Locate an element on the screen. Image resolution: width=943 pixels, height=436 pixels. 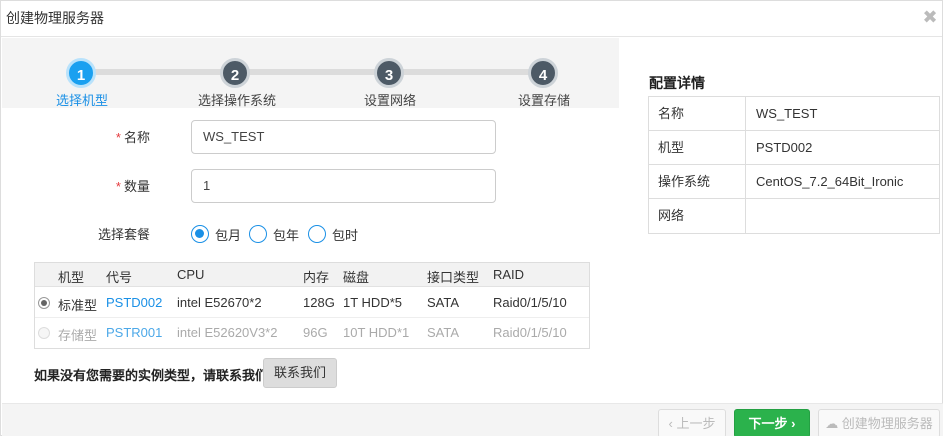
details-value: CentOS_7.2_64Bit_Ironic is located at coordinates (830, 181).